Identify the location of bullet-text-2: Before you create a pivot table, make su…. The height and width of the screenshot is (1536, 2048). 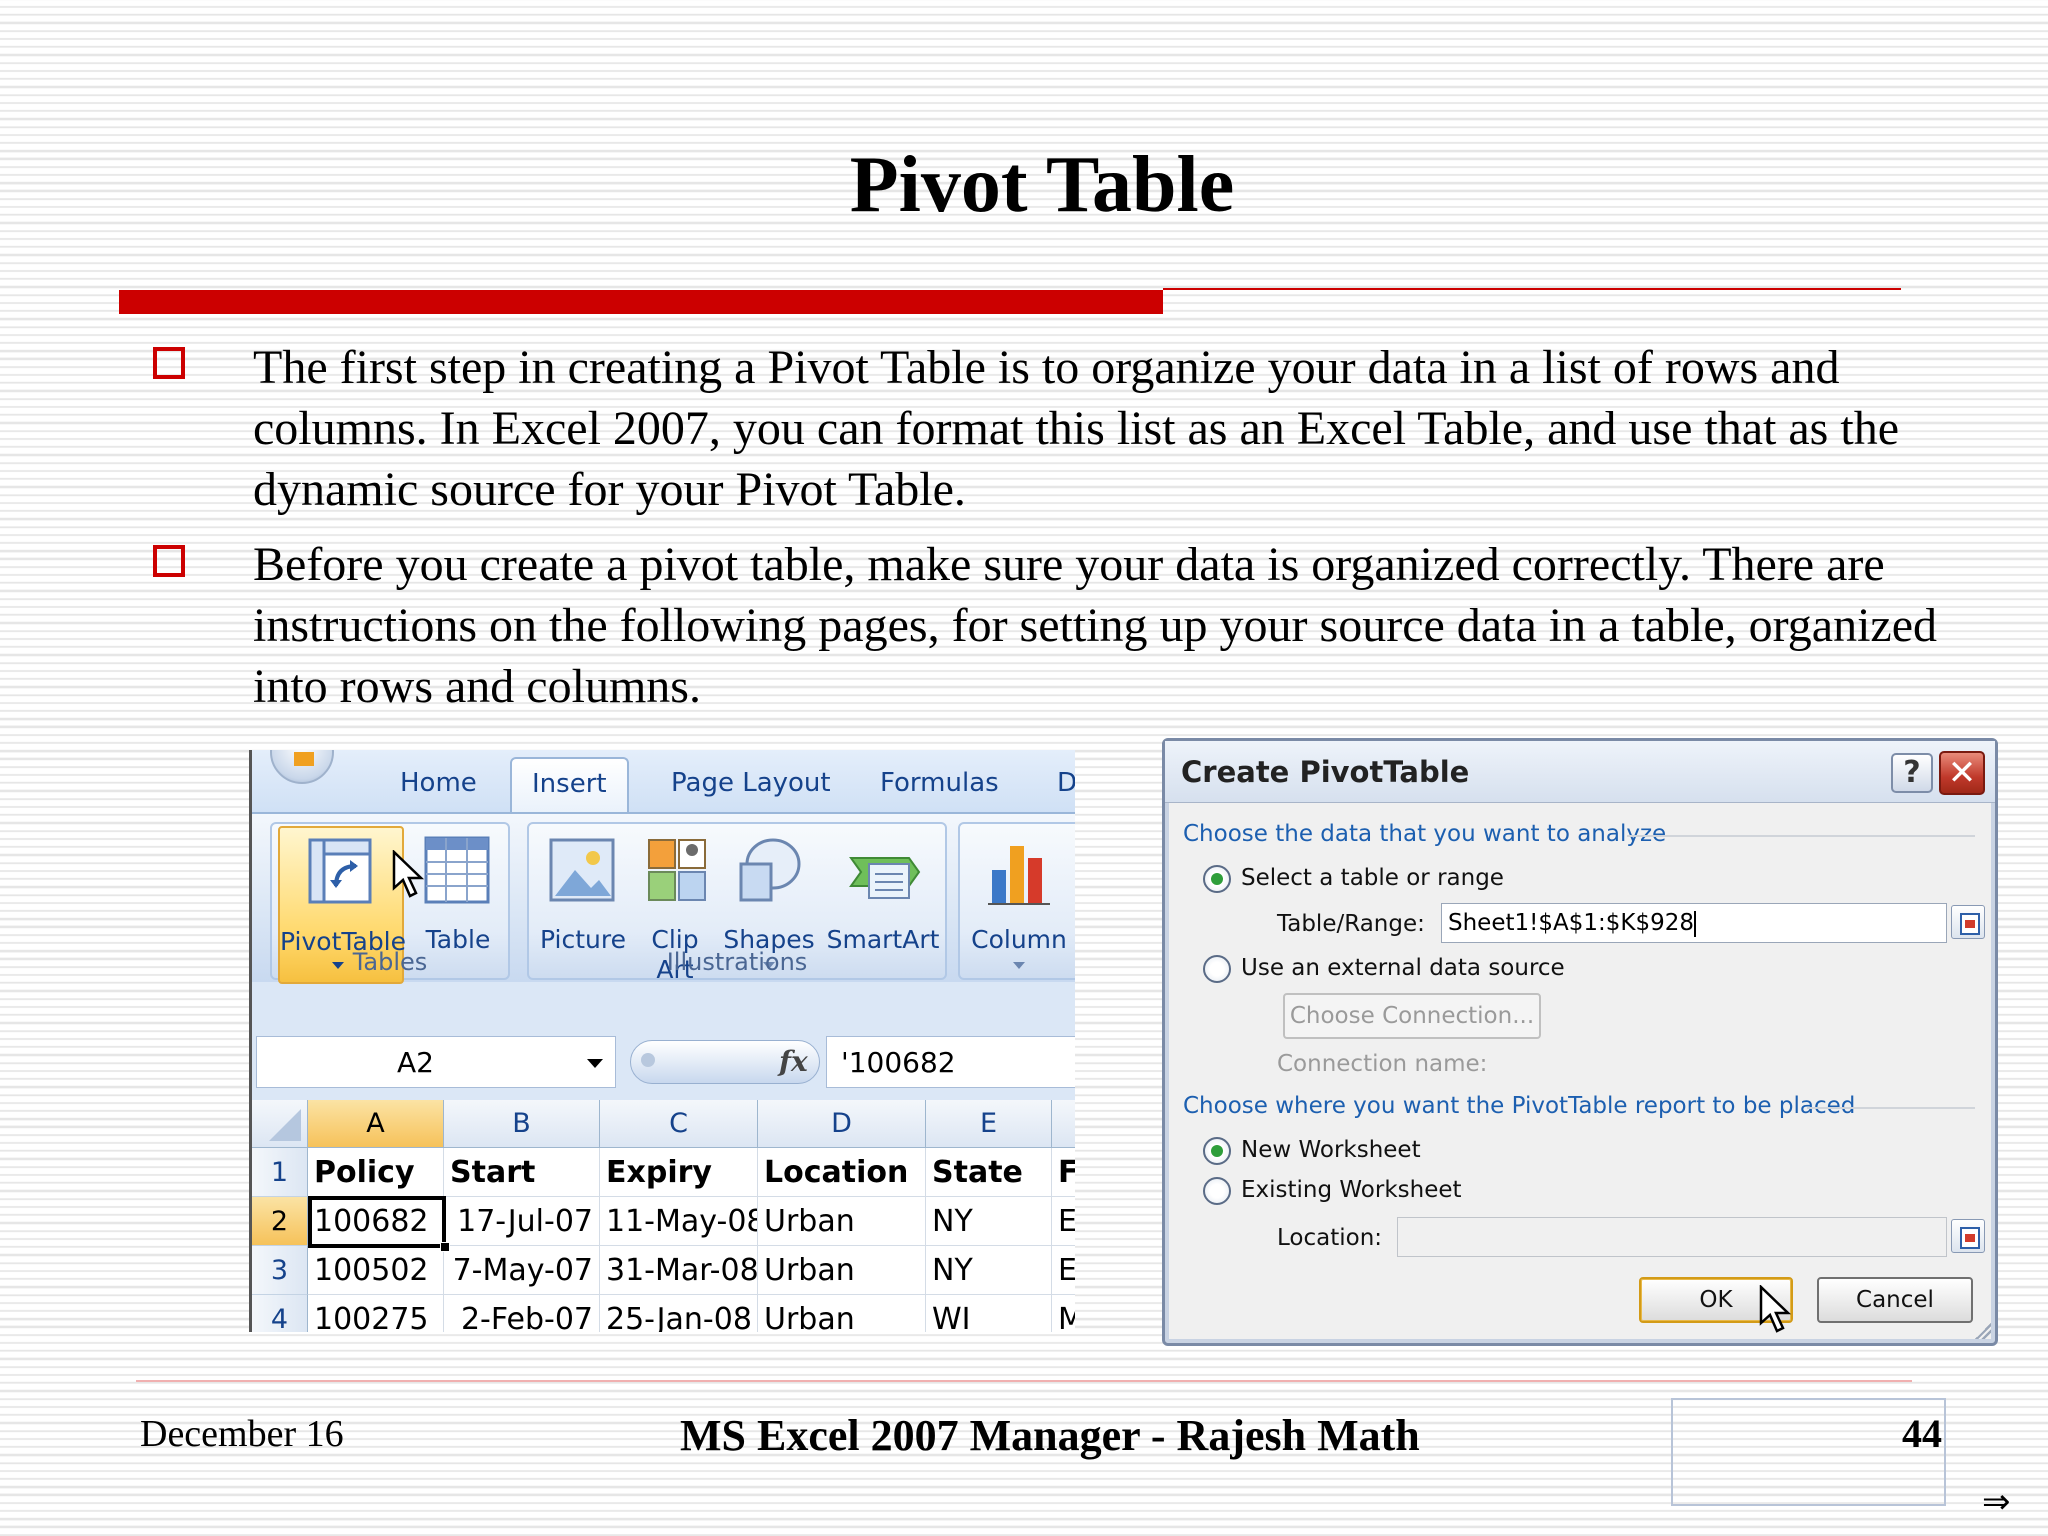
(1095, 625).